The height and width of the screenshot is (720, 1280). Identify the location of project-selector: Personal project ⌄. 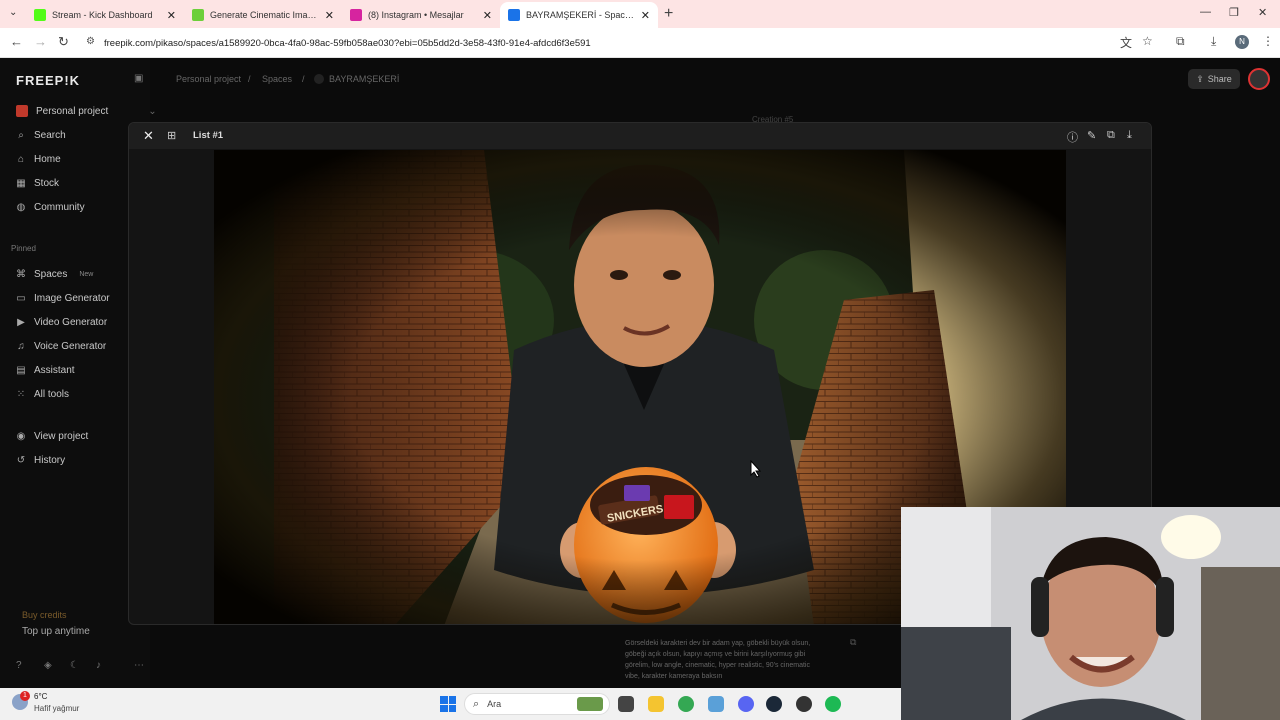
(86, 111).